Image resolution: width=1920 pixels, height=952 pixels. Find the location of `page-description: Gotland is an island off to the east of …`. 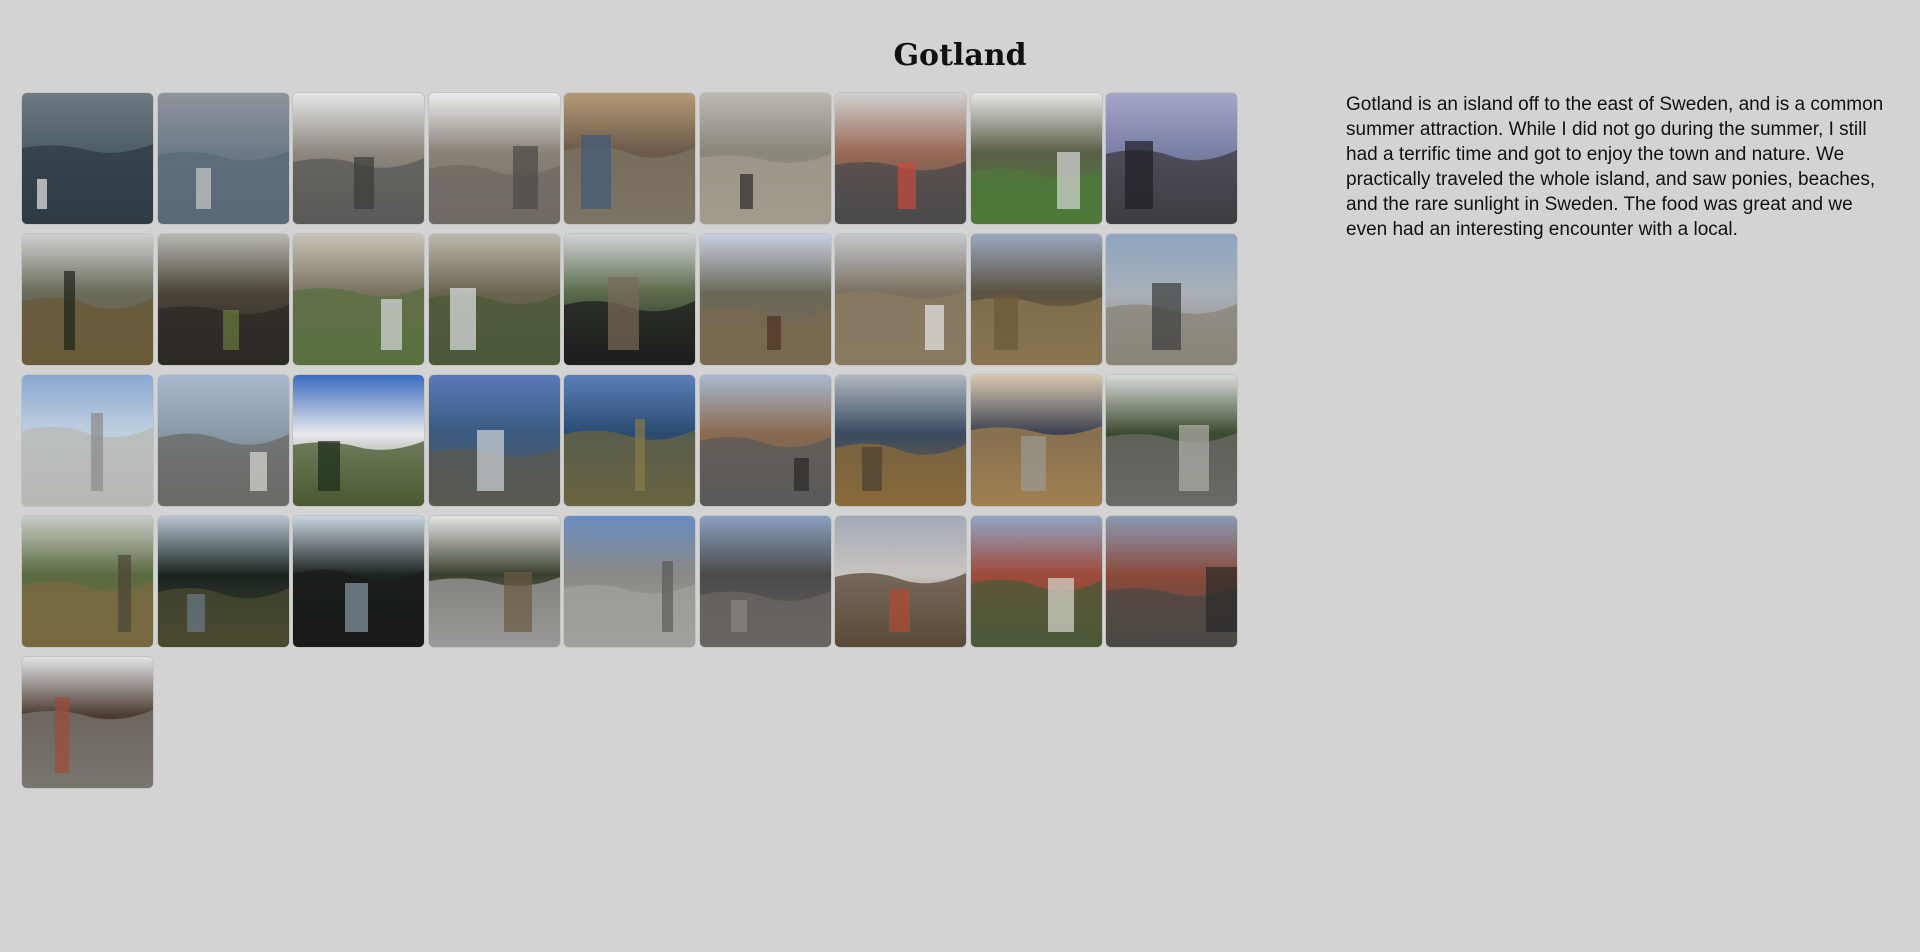

page-description: Gotland is an island off to the east of … is located at coordinates (1615, 167).